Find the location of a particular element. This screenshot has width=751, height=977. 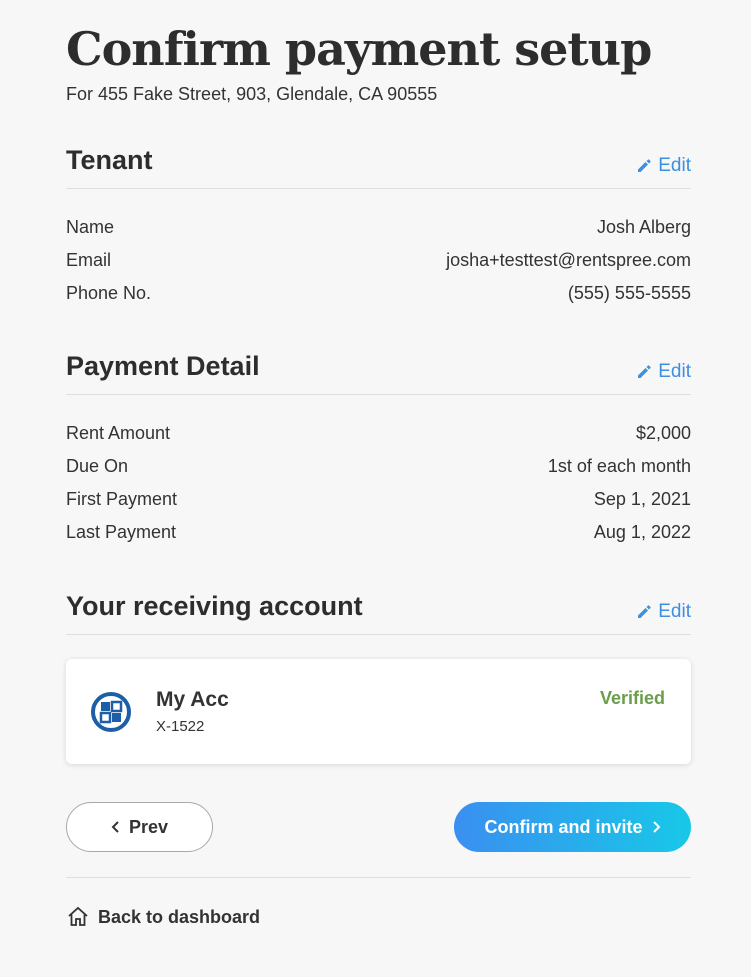

account-edit-link: Edit is located at coordinates (663, 612).